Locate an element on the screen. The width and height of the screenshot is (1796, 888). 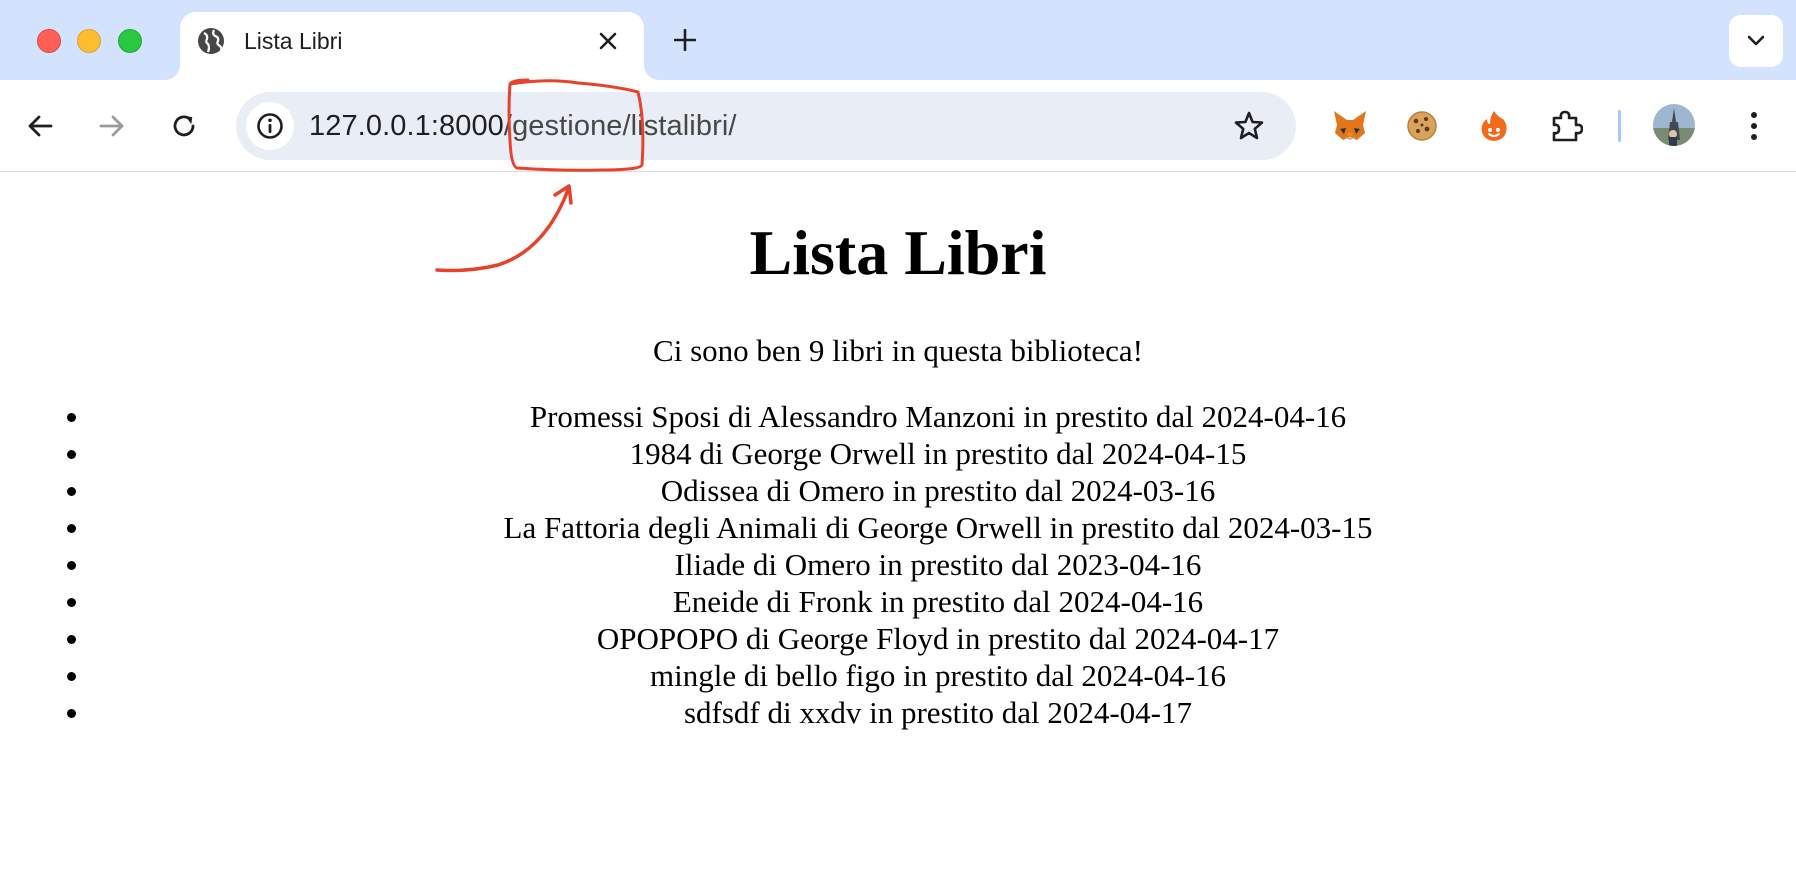
url-text: 127.0.0.1:8000/gestione/listalibri/ is located at coordinates (523, 126).